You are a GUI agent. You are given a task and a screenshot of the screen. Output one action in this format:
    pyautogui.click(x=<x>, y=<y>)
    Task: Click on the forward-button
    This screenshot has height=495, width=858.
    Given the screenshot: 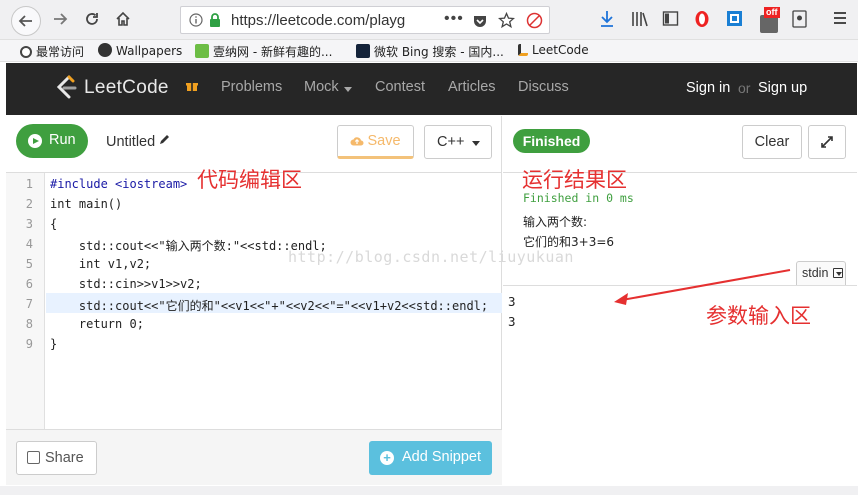 What is the action you would take?
    pyautogui.click(x=60, y=21)
    